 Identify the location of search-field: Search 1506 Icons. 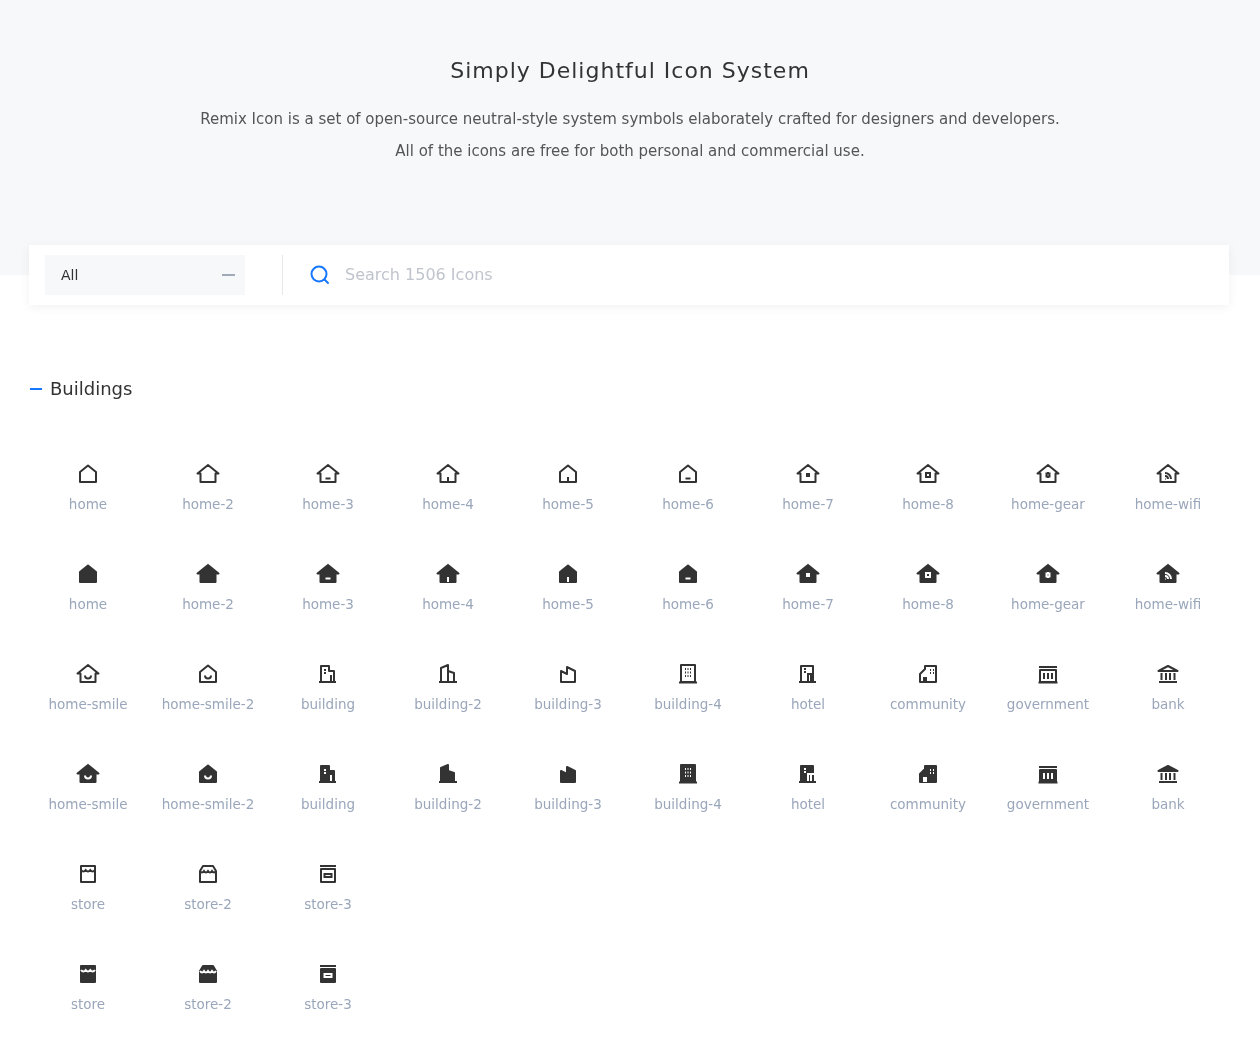
(769, 275).